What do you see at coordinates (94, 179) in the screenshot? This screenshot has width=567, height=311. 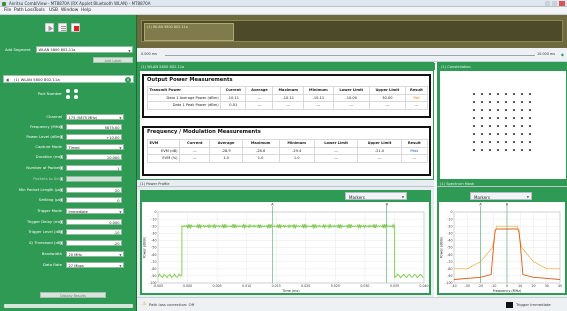 I see `setting-input` at bounding box center [94, 179].